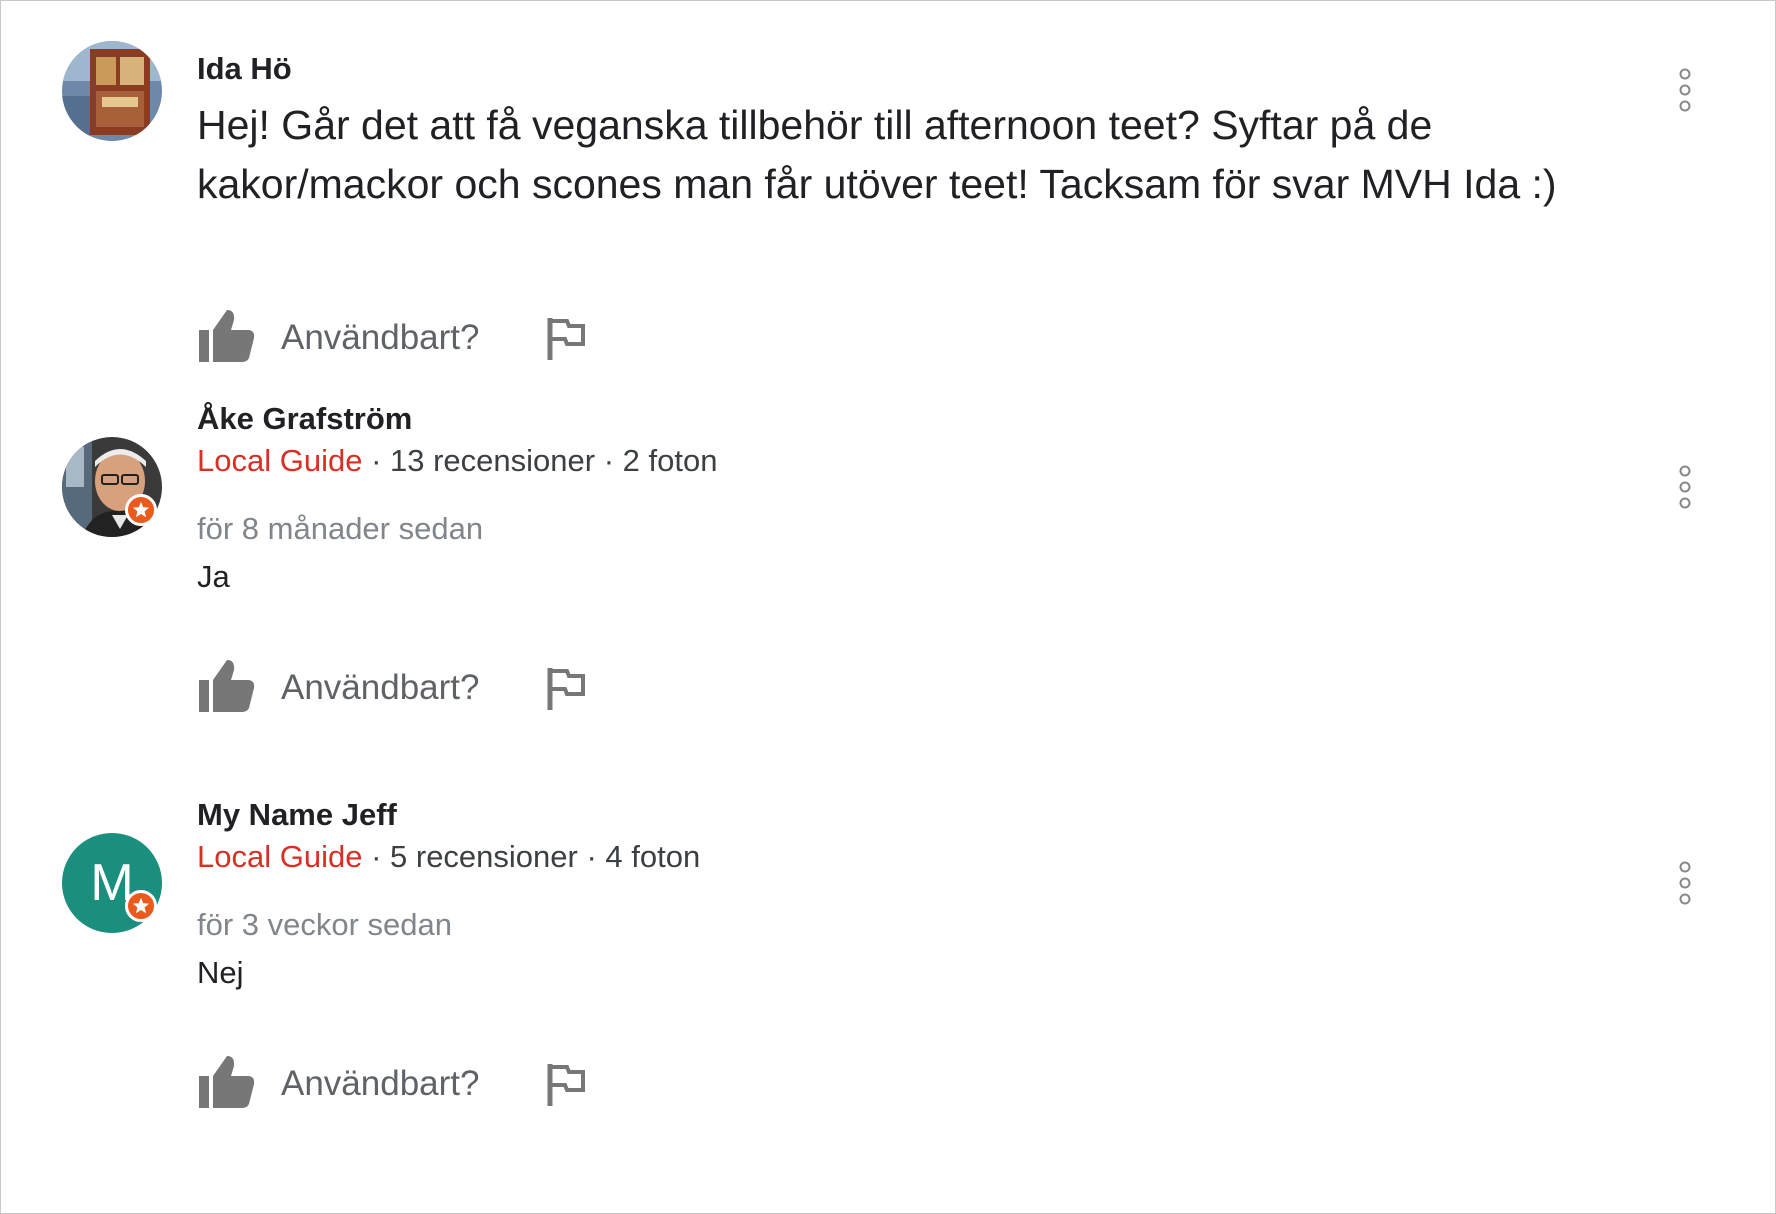 This screenshot has width=1776, height=1214. Describe the element at coordinates (112, 883) in the screenshot. I see `avatar: M` at that location.